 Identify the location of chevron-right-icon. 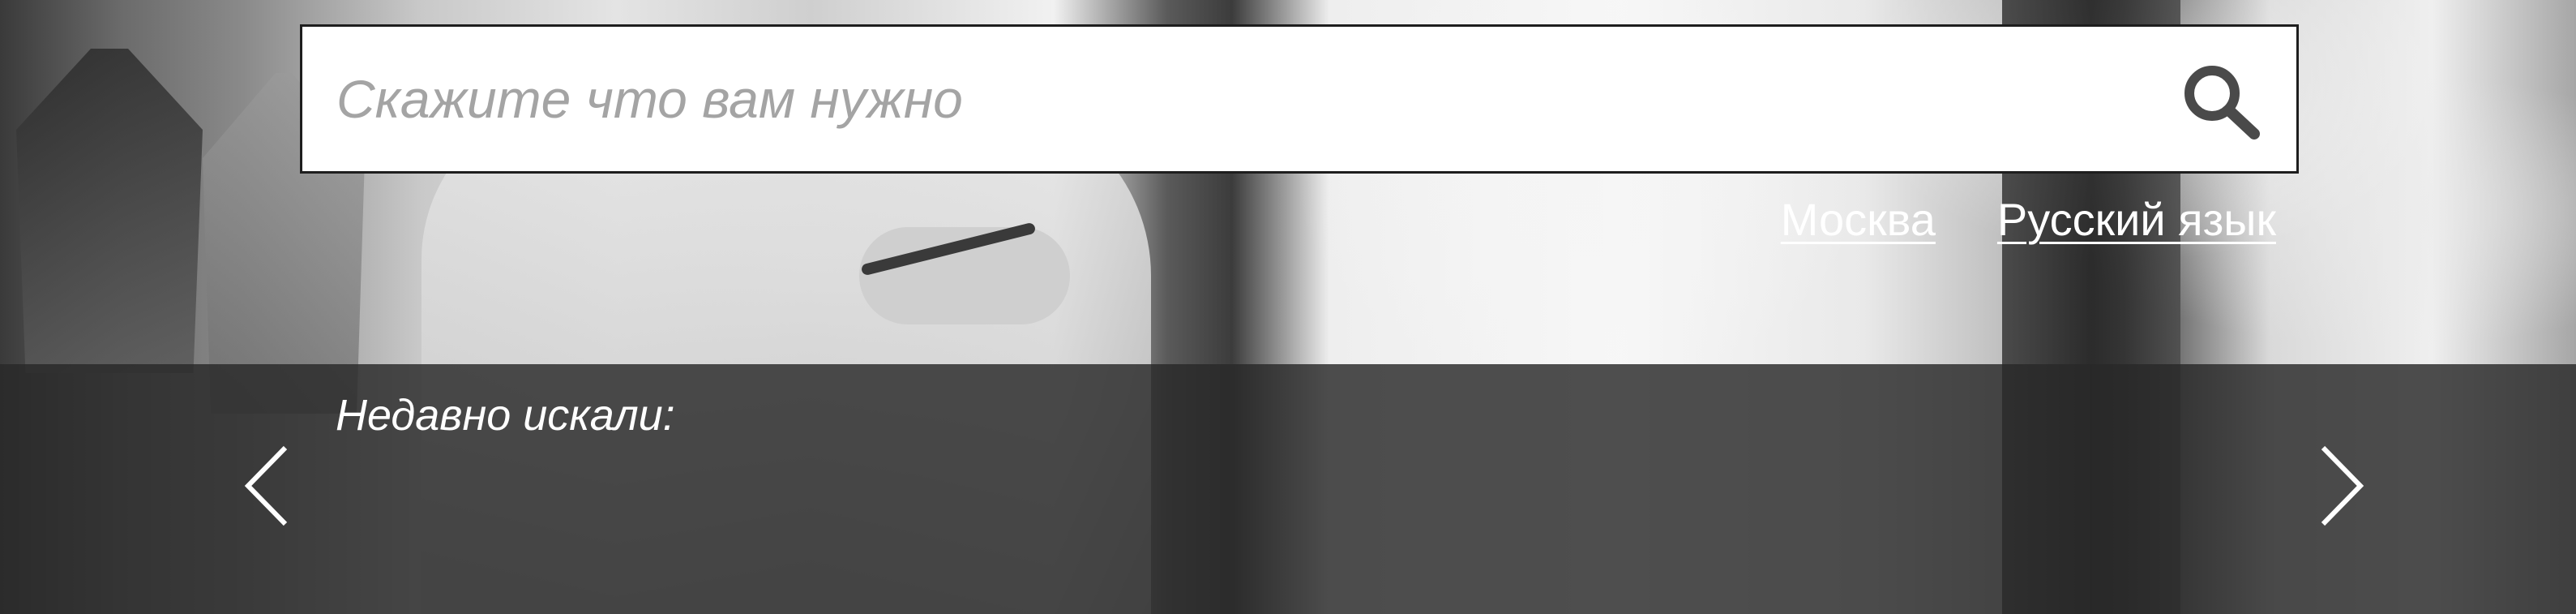
(2342, 486).